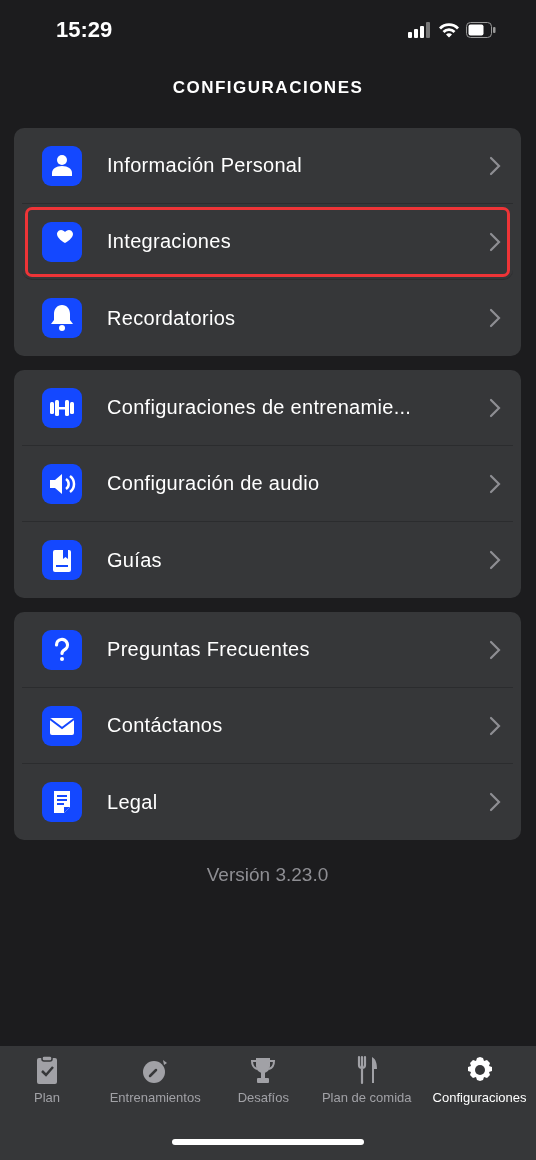 This screenshot has height=1160, width=536. Describe the element at coordinates (62, 802) in the screenshot. I see `document-icon` at that location.